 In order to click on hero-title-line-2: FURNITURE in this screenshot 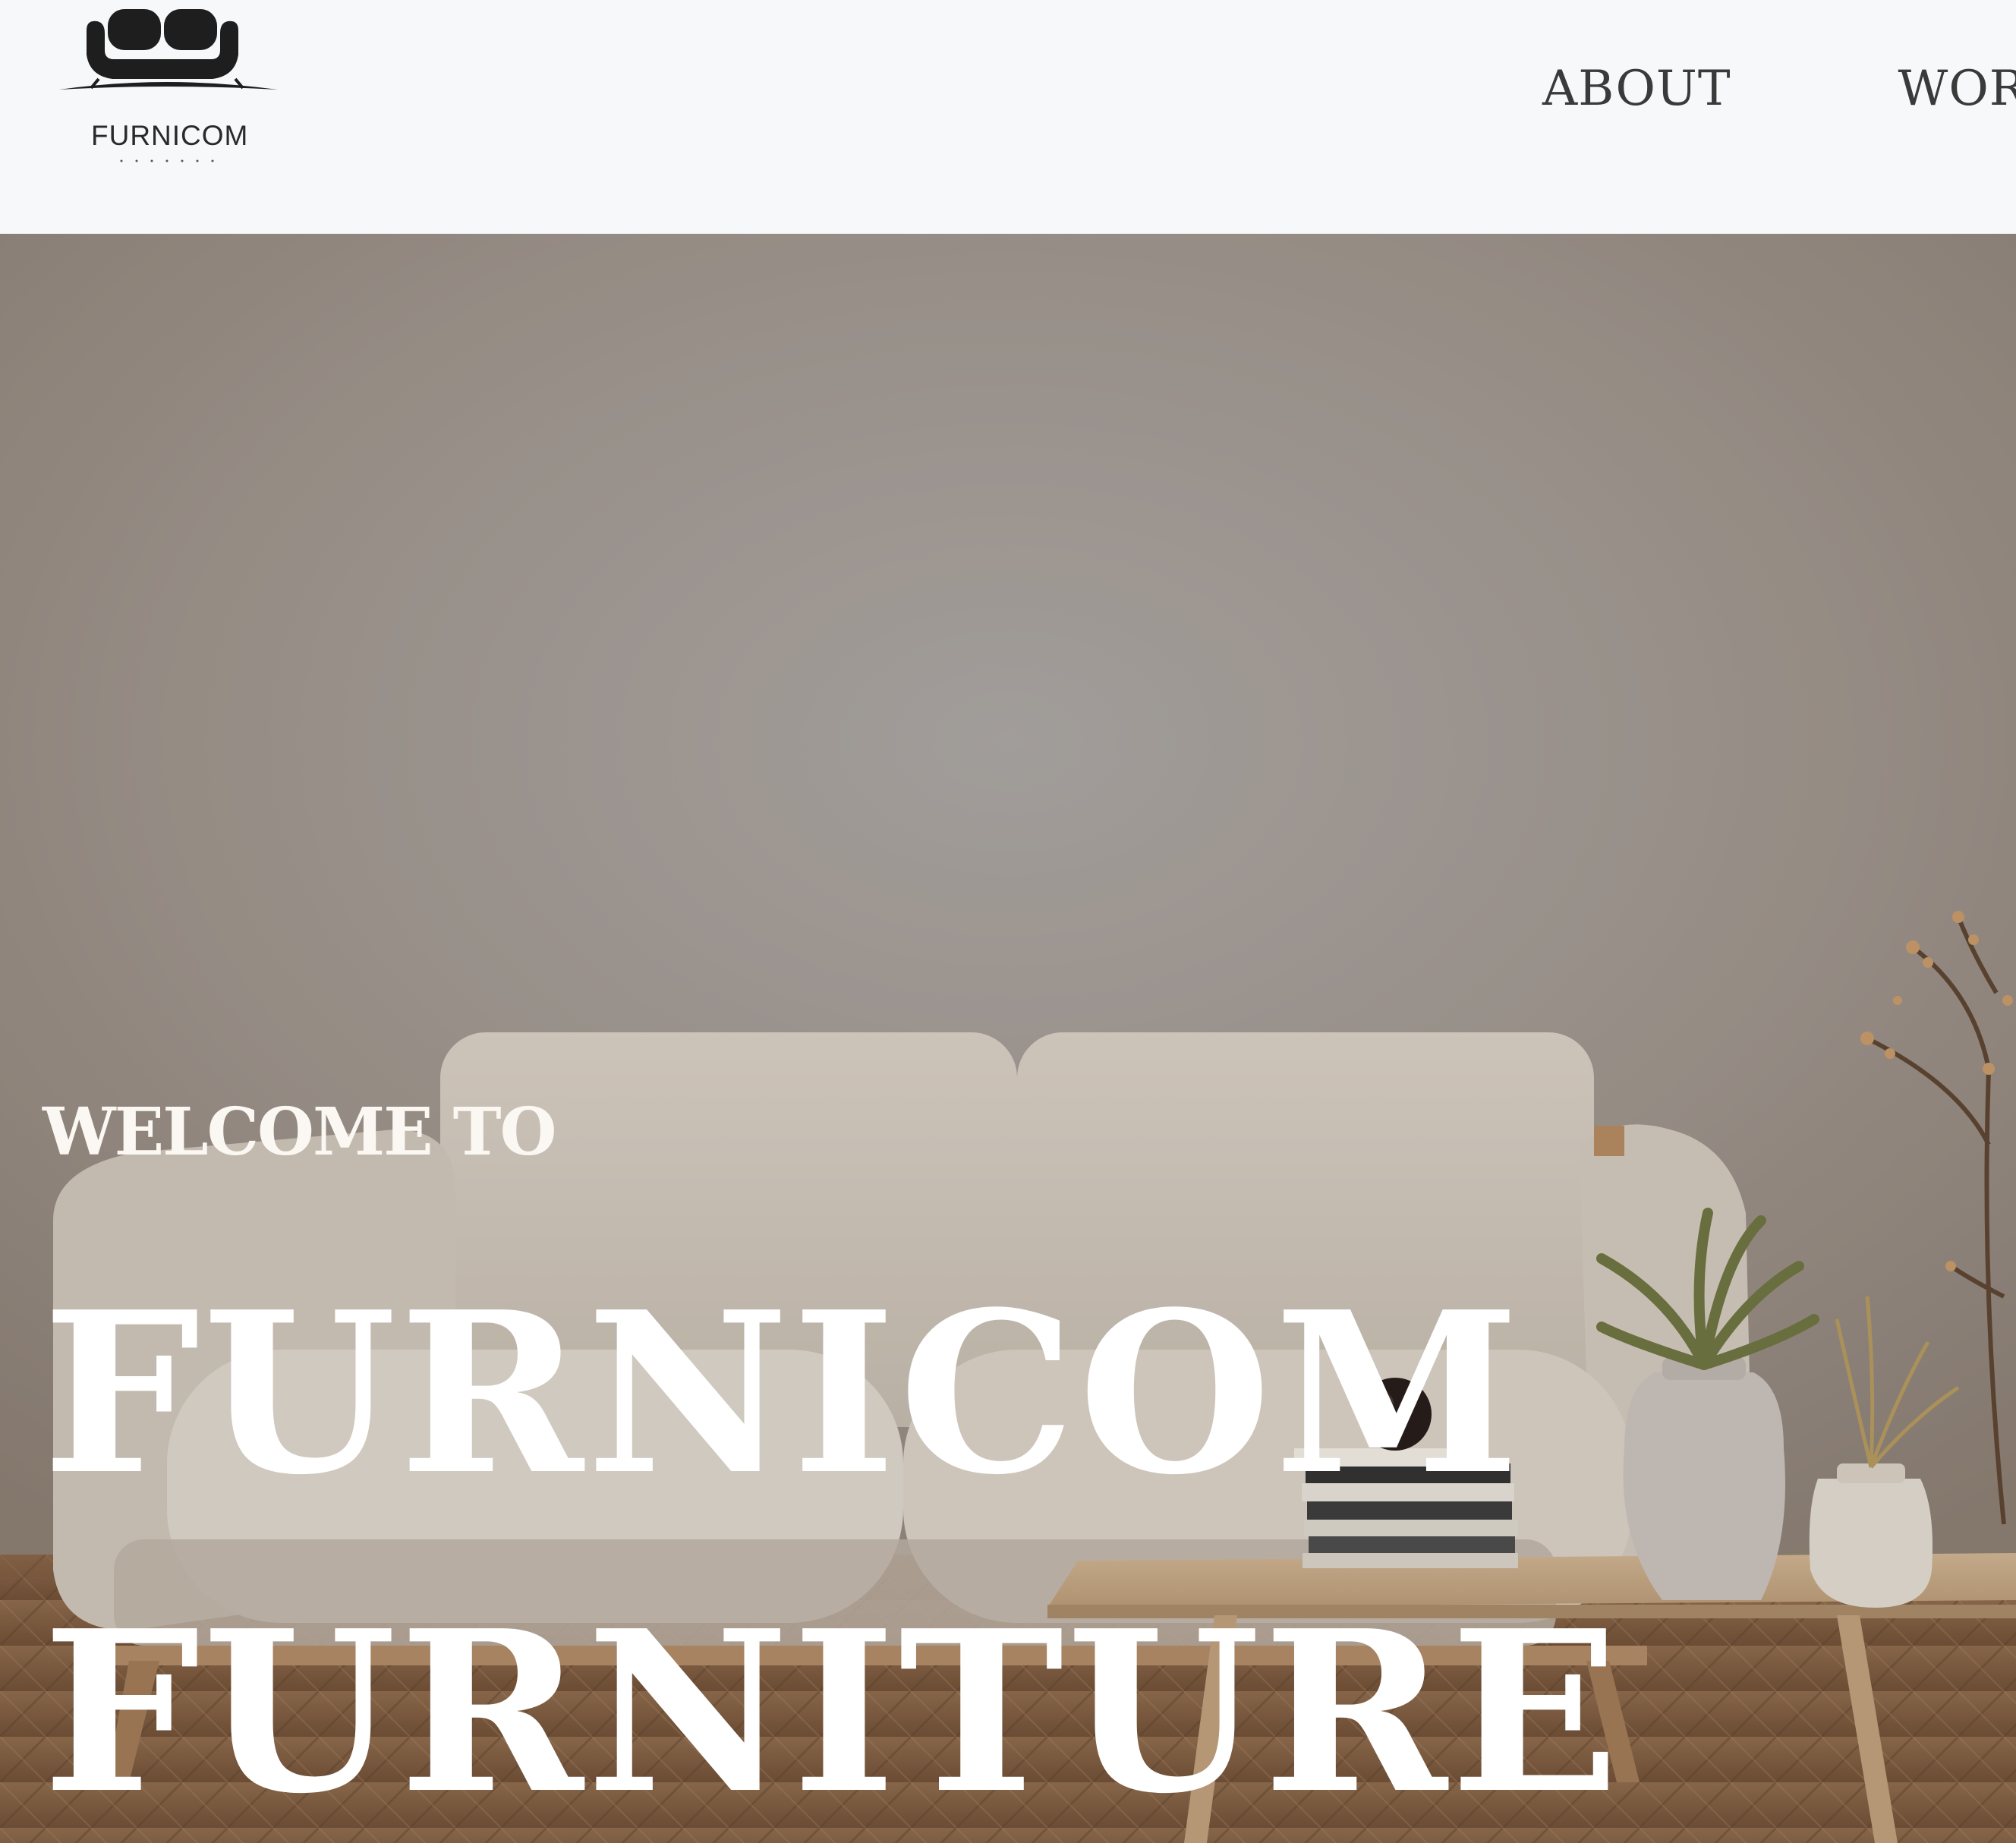, I will do `click(833, 1712)`.